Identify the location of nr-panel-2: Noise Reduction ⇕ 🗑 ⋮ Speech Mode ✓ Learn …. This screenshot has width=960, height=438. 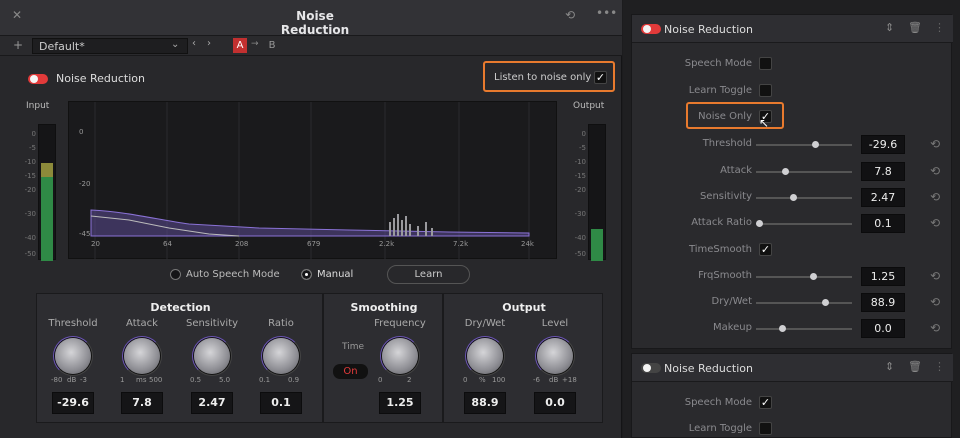
(792, 395).